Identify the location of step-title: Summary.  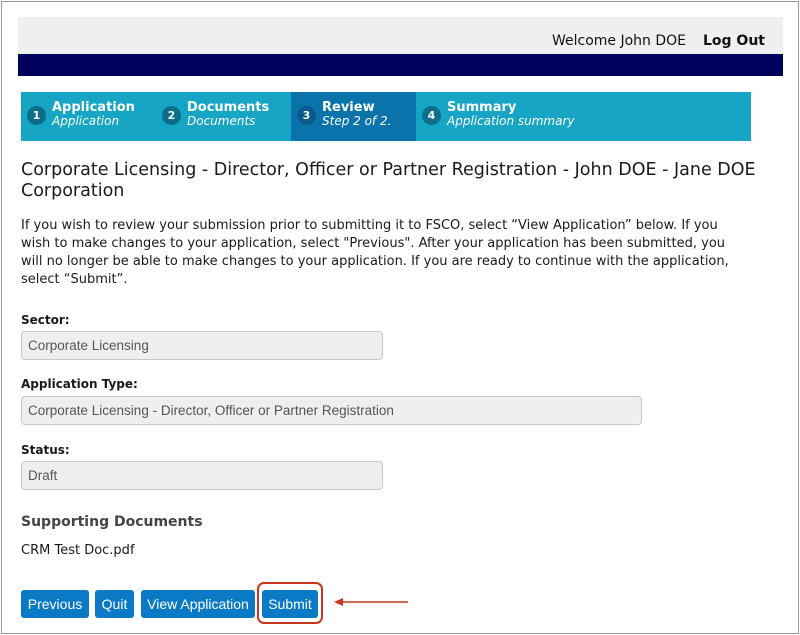
(482, 107).